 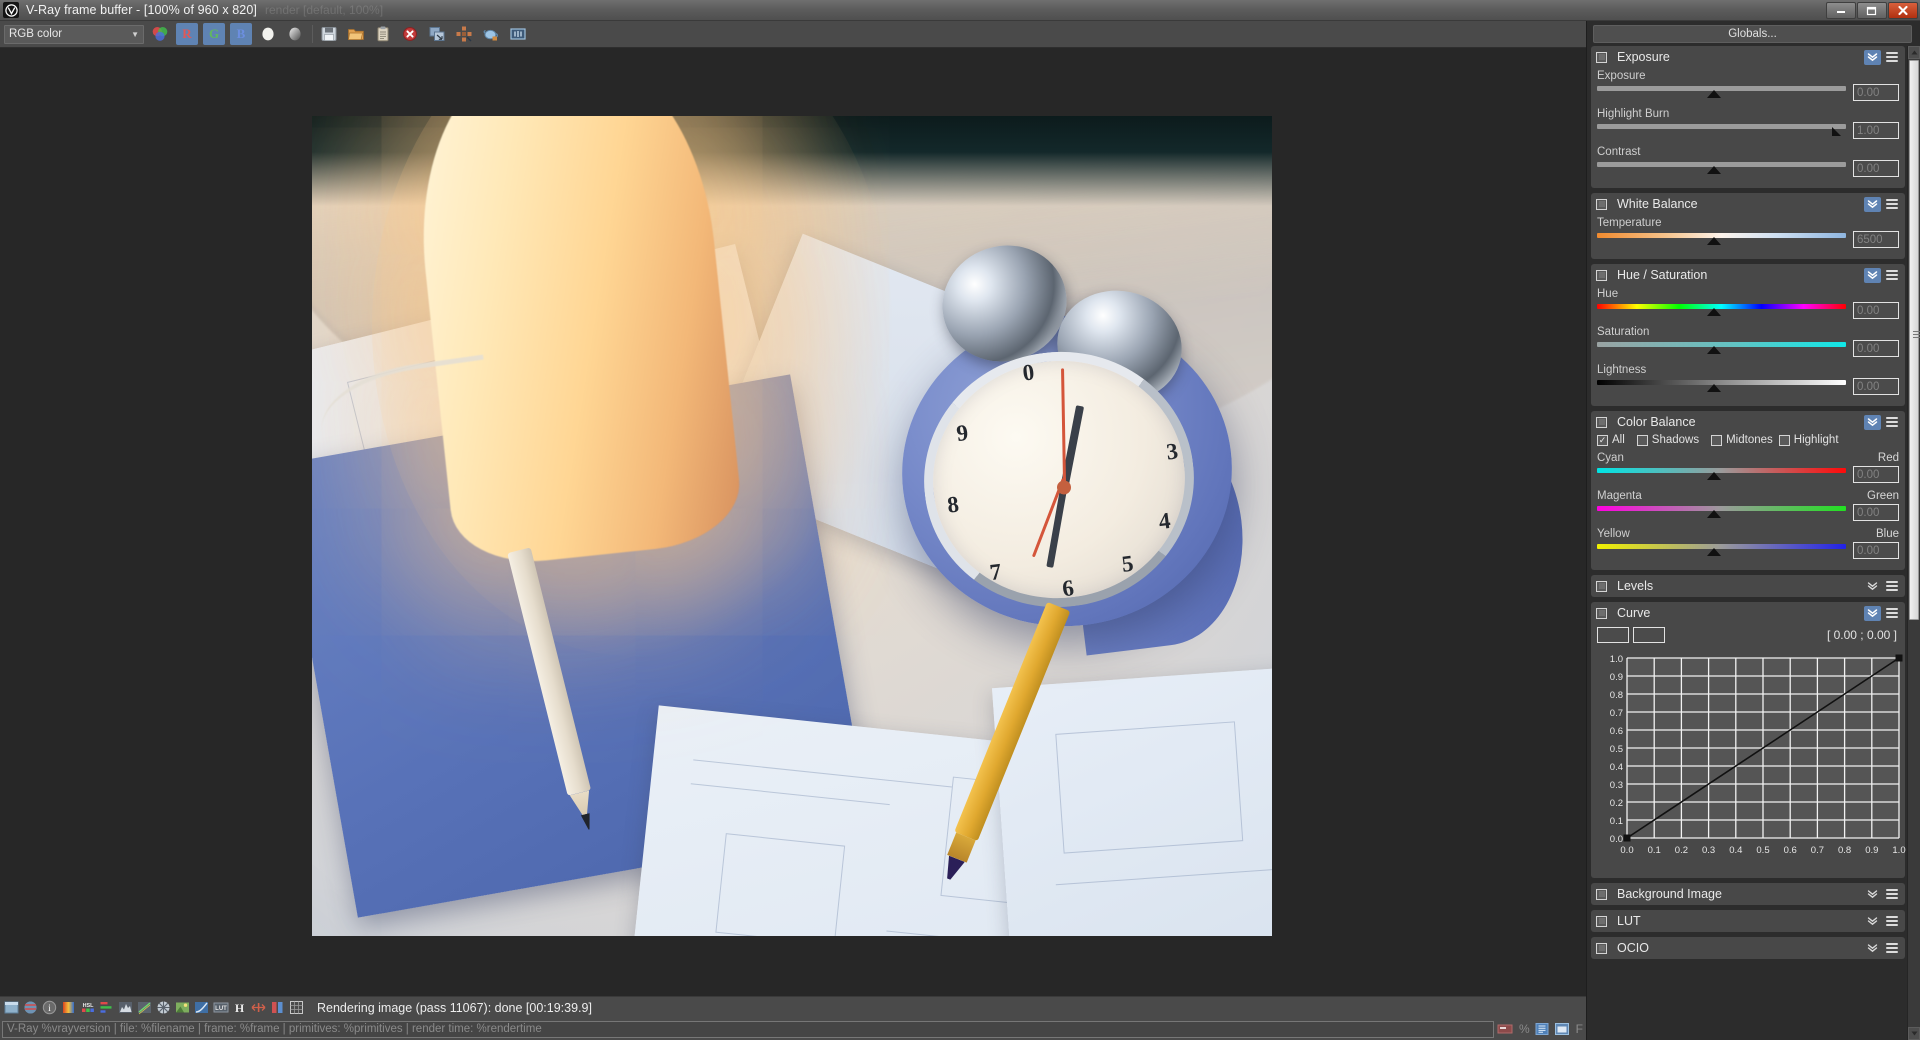 What do you see at coordinates (1892, 921) in the screenshot?
I see `lut-menu-icon` at bounding box center [1892, 921].